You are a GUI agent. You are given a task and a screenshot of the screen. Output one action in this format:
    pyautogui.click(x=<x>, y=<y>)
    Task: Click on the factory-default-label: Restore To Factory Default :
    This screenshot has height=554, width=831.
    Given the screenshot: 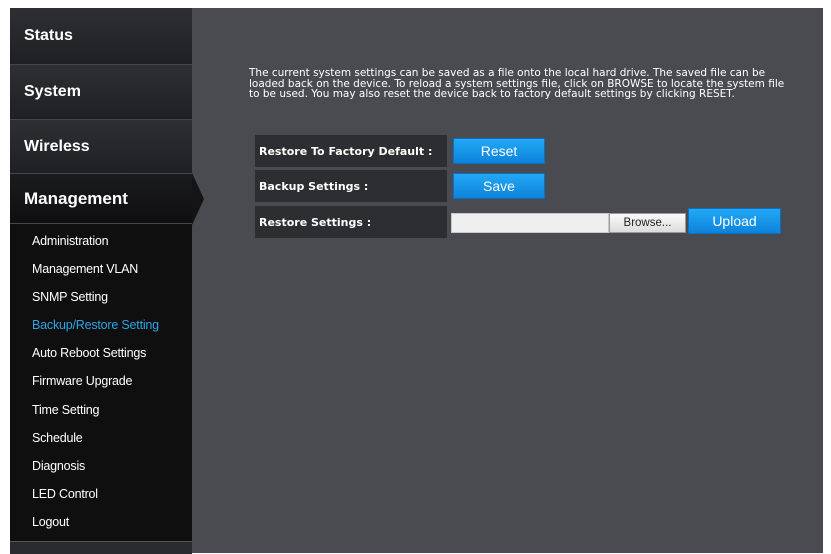 What is the action you would take?
    pyautogui.click(x=351, y=151)
    